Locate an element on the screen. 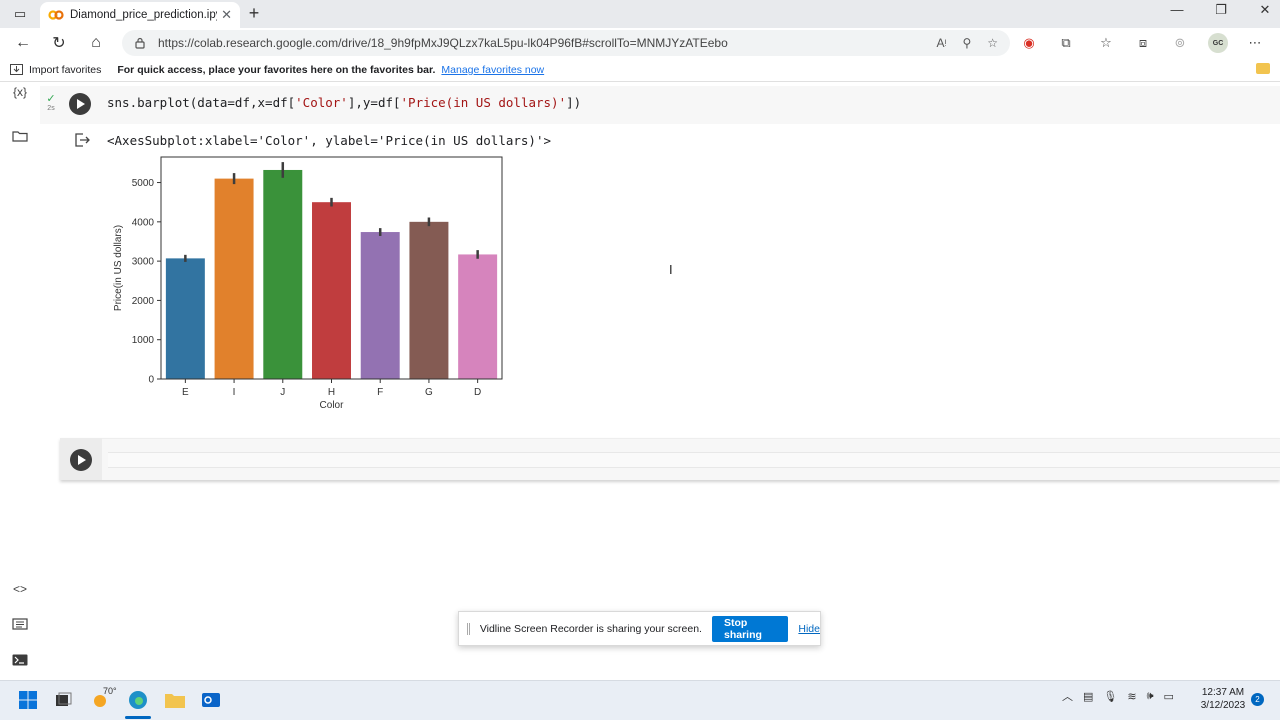 The height and width of the screenshot is (720, 1280). new-tab-button: + is located at coordinates (254, 14).